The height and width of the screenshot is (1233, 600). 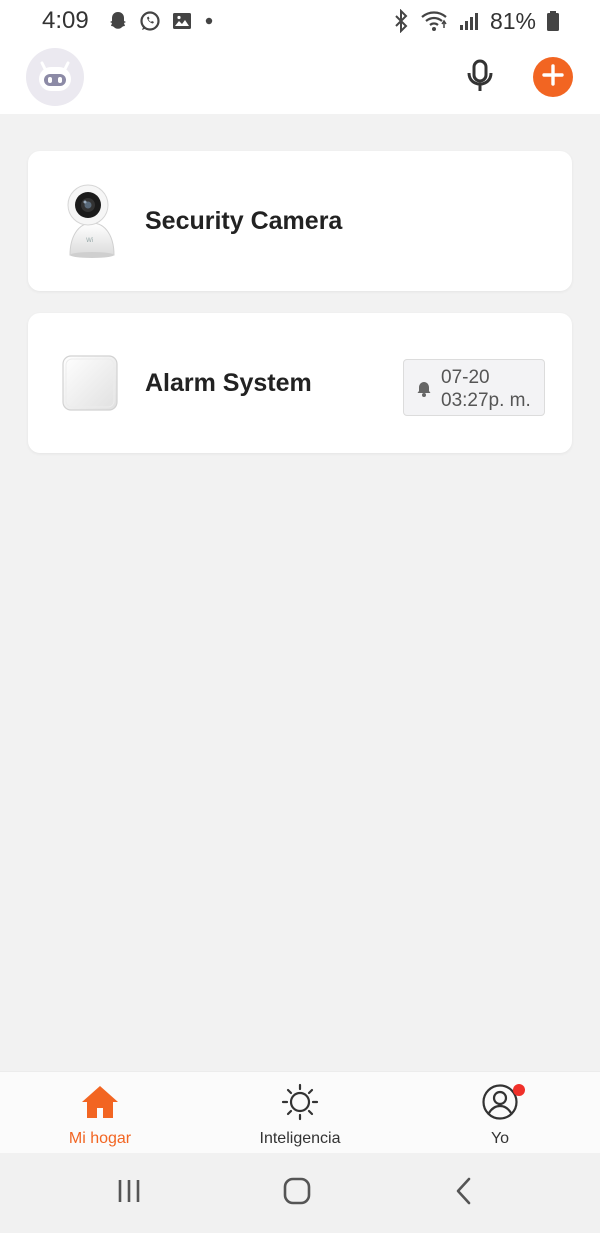 I want to click on wifi-icon, so click(x=434, y=21).